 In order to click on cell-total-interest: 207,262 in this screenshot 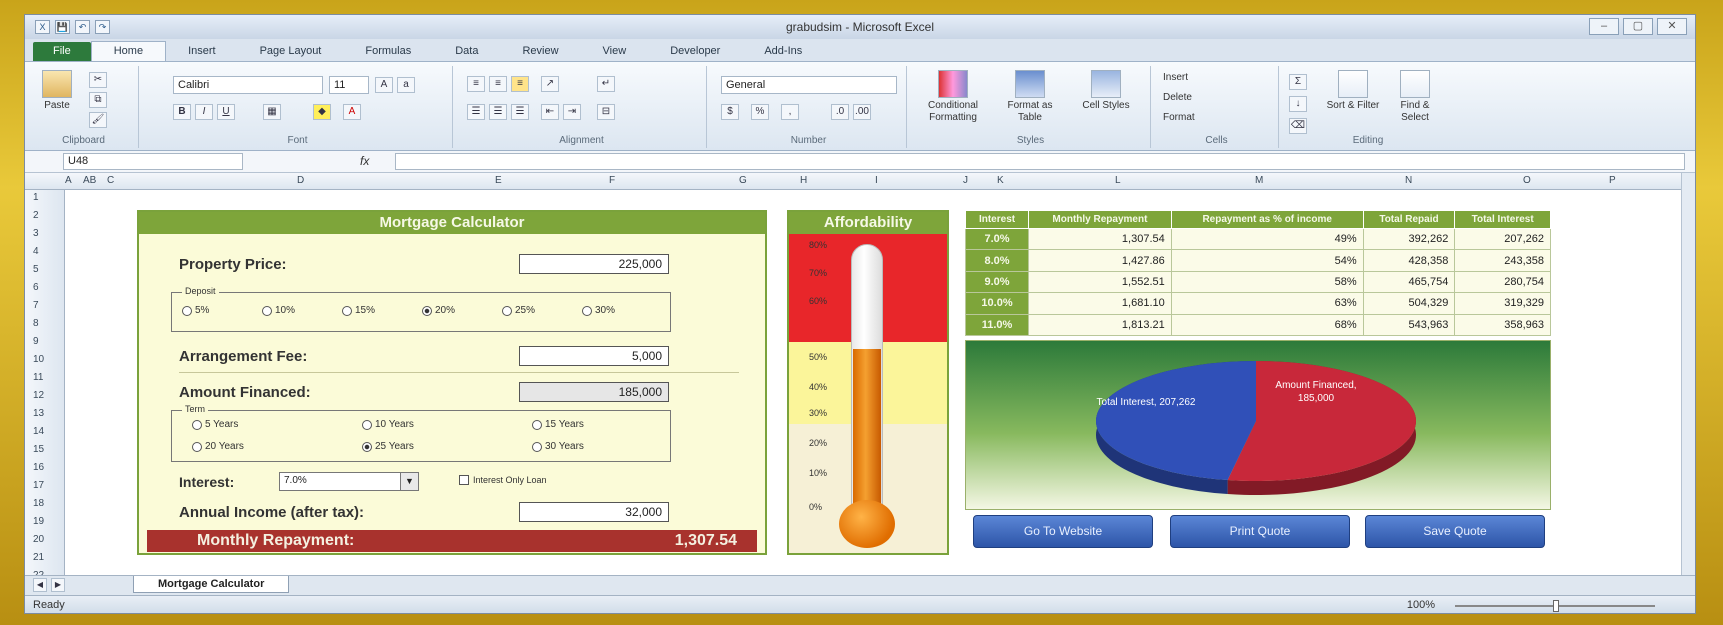, I will do `click(1502, 239)`.